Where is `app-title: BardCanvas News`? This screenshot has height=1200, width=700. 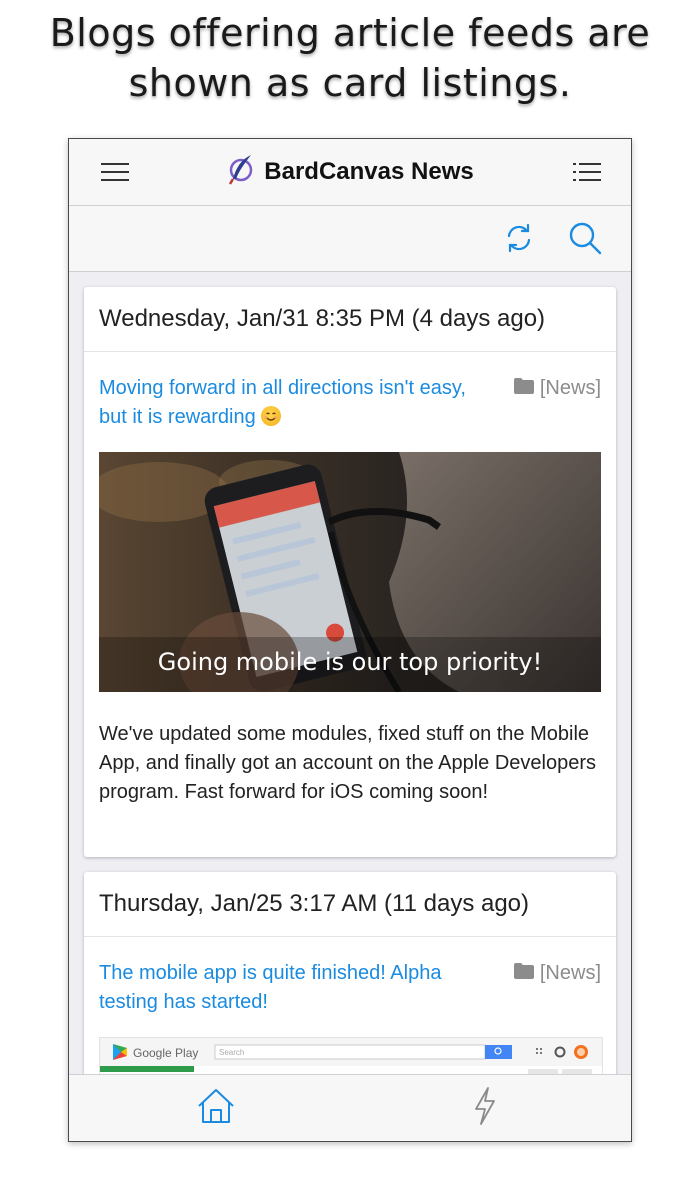
app-title: BardCanvas News is located at coordinates (369, 171).